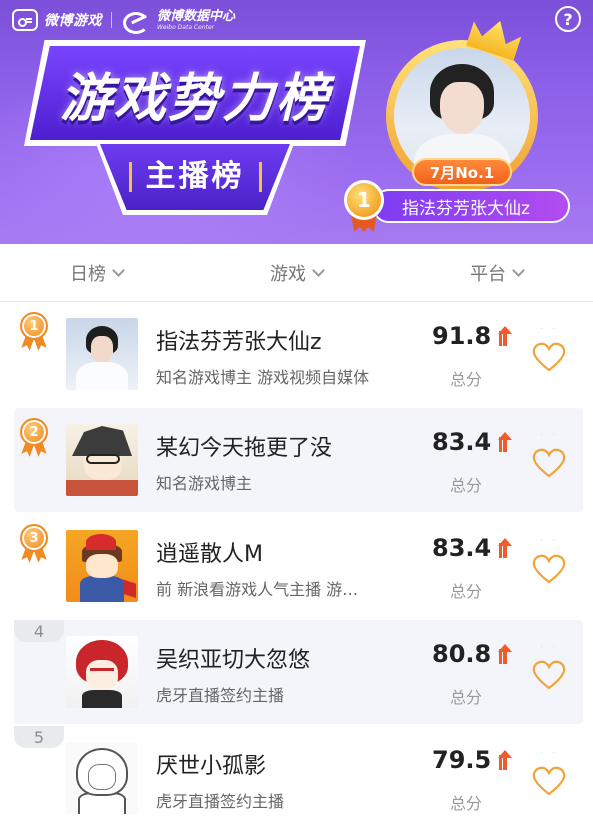 Image resolution: width=593 pixels, height=821 pixels. I want to click on rank-medal-icon: 2, so click(36, 440).